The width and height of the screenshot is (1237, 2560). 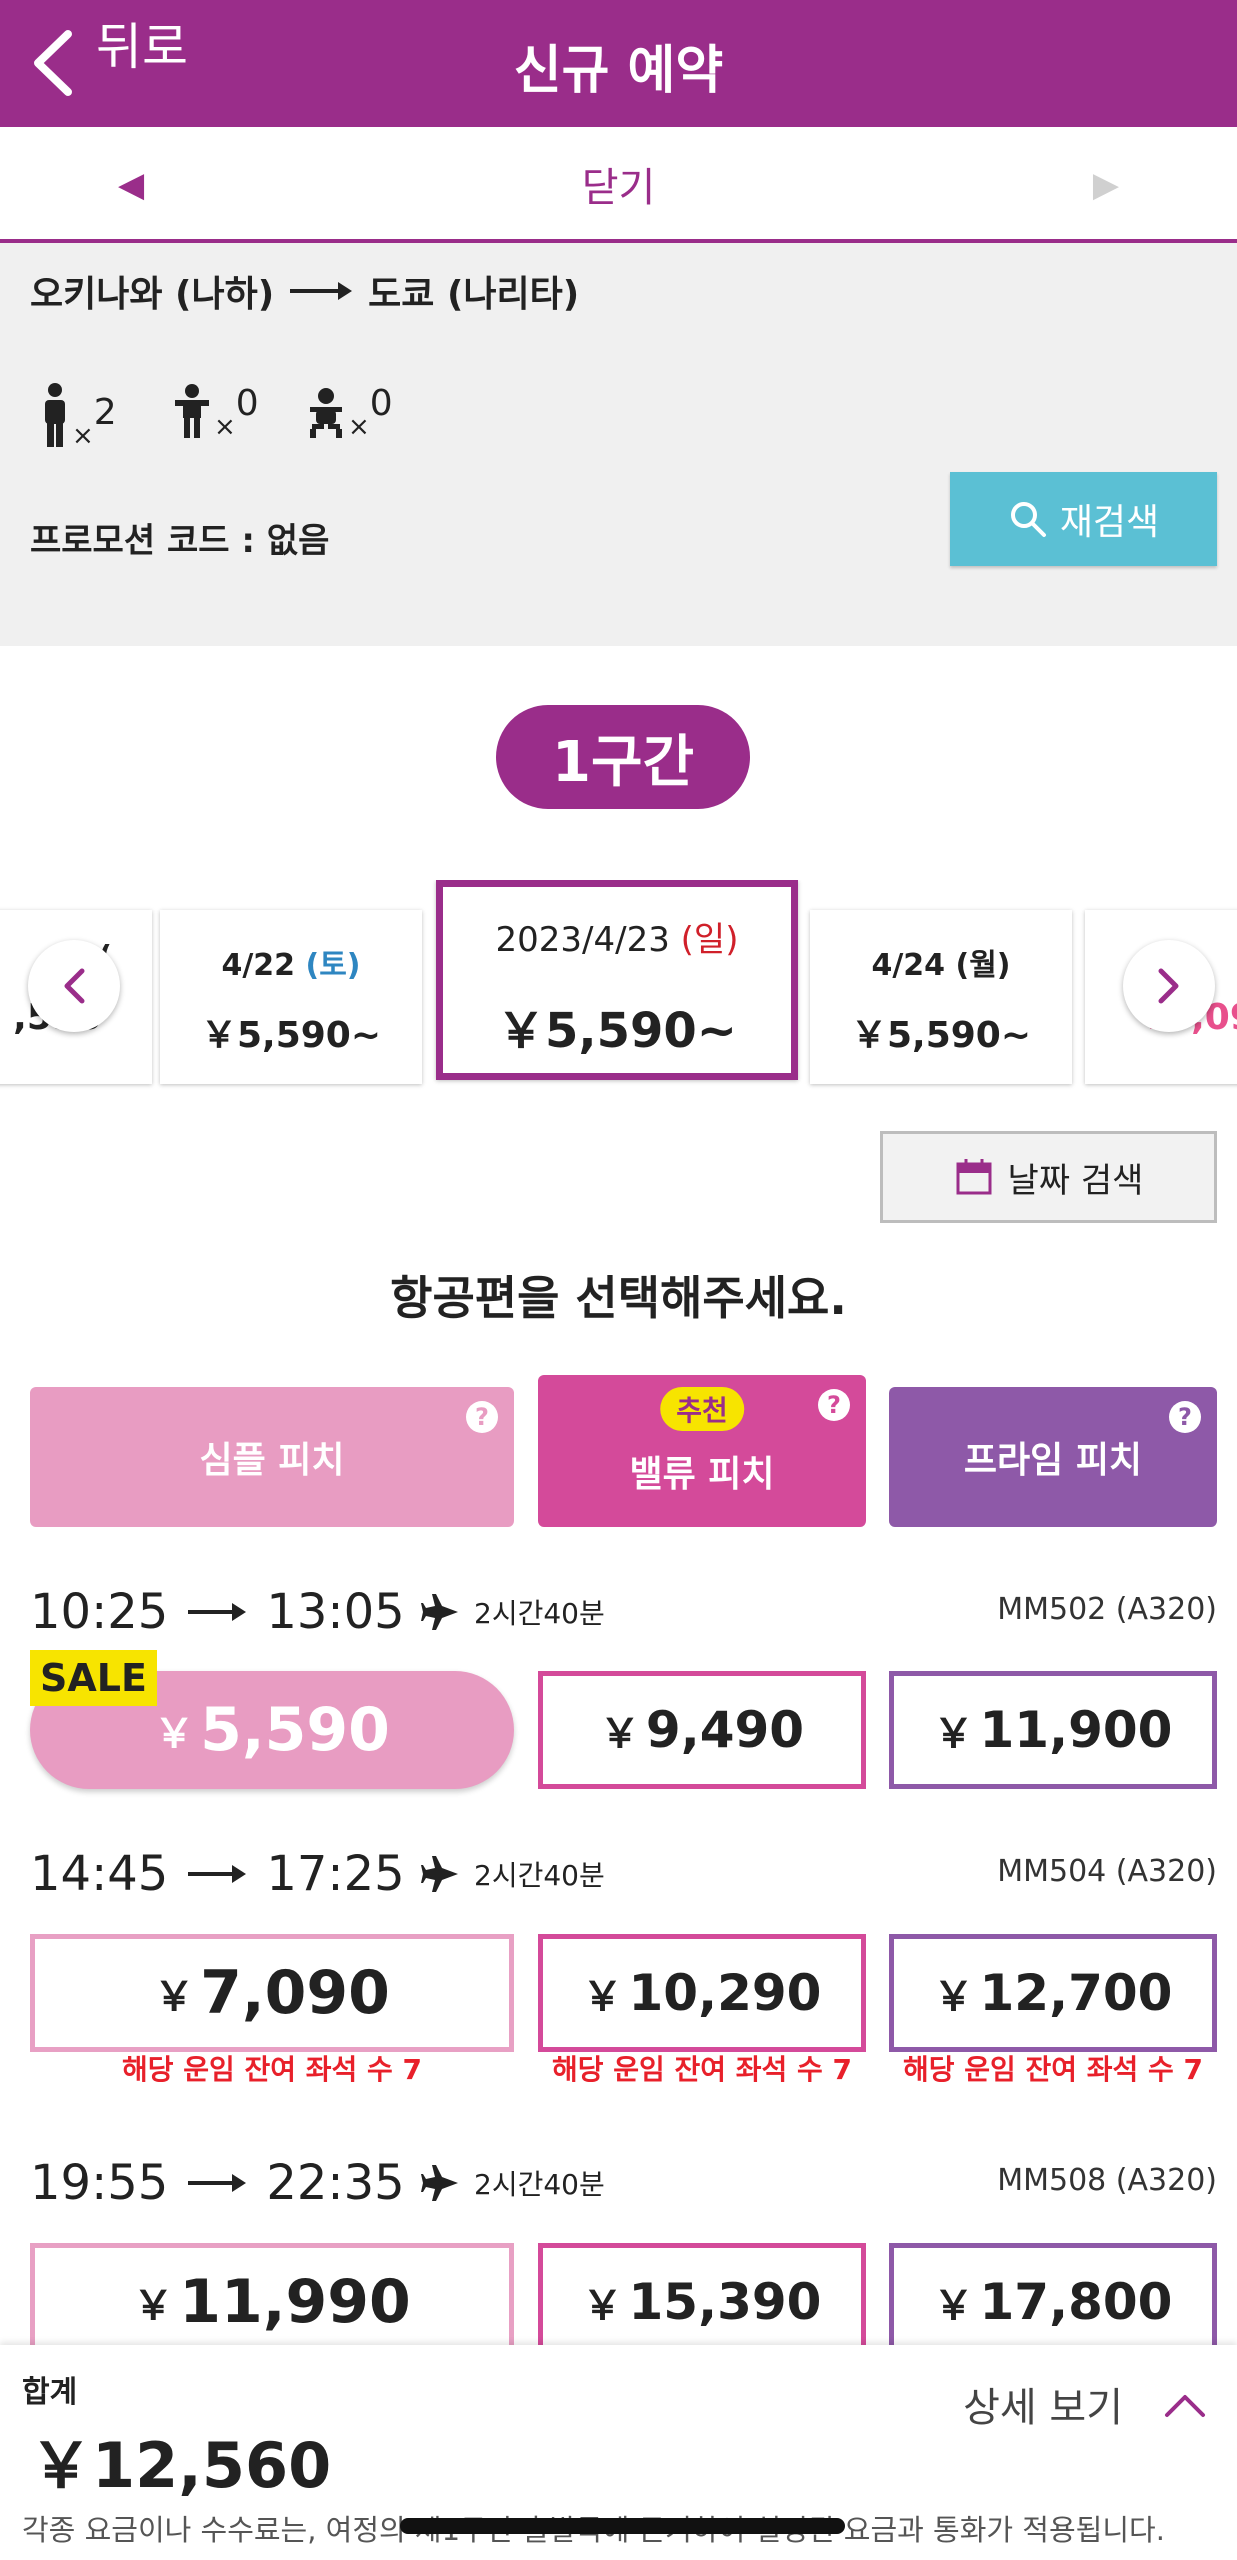 I want to click on search-icon, so click(x=1028, y=519).